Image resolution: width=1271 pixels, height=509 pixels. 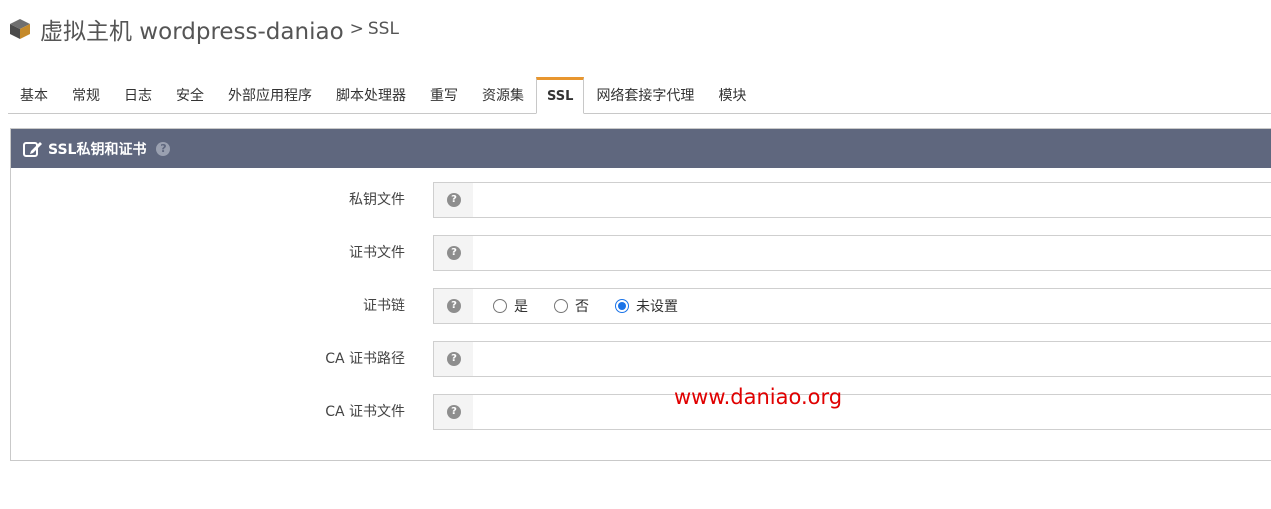 I want to click on ca-path-input, so click(x=872, y=359).